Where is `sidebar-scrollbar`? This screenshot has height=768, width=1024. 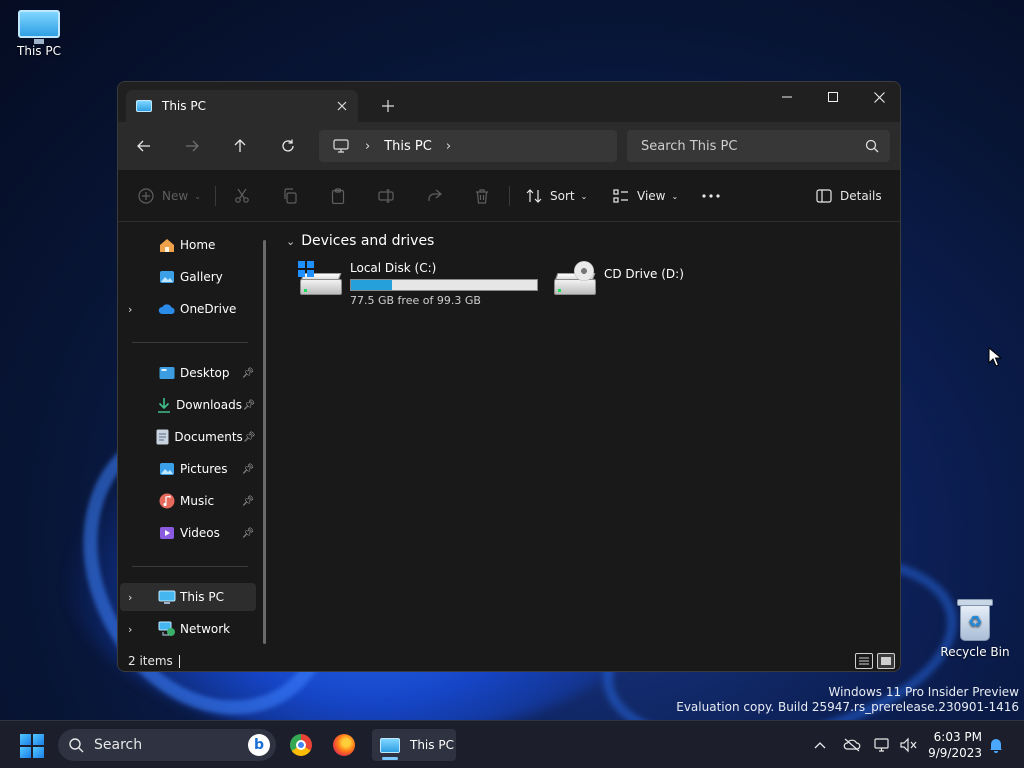
sidebar-scrollbar is located at coordinates (264, 442).